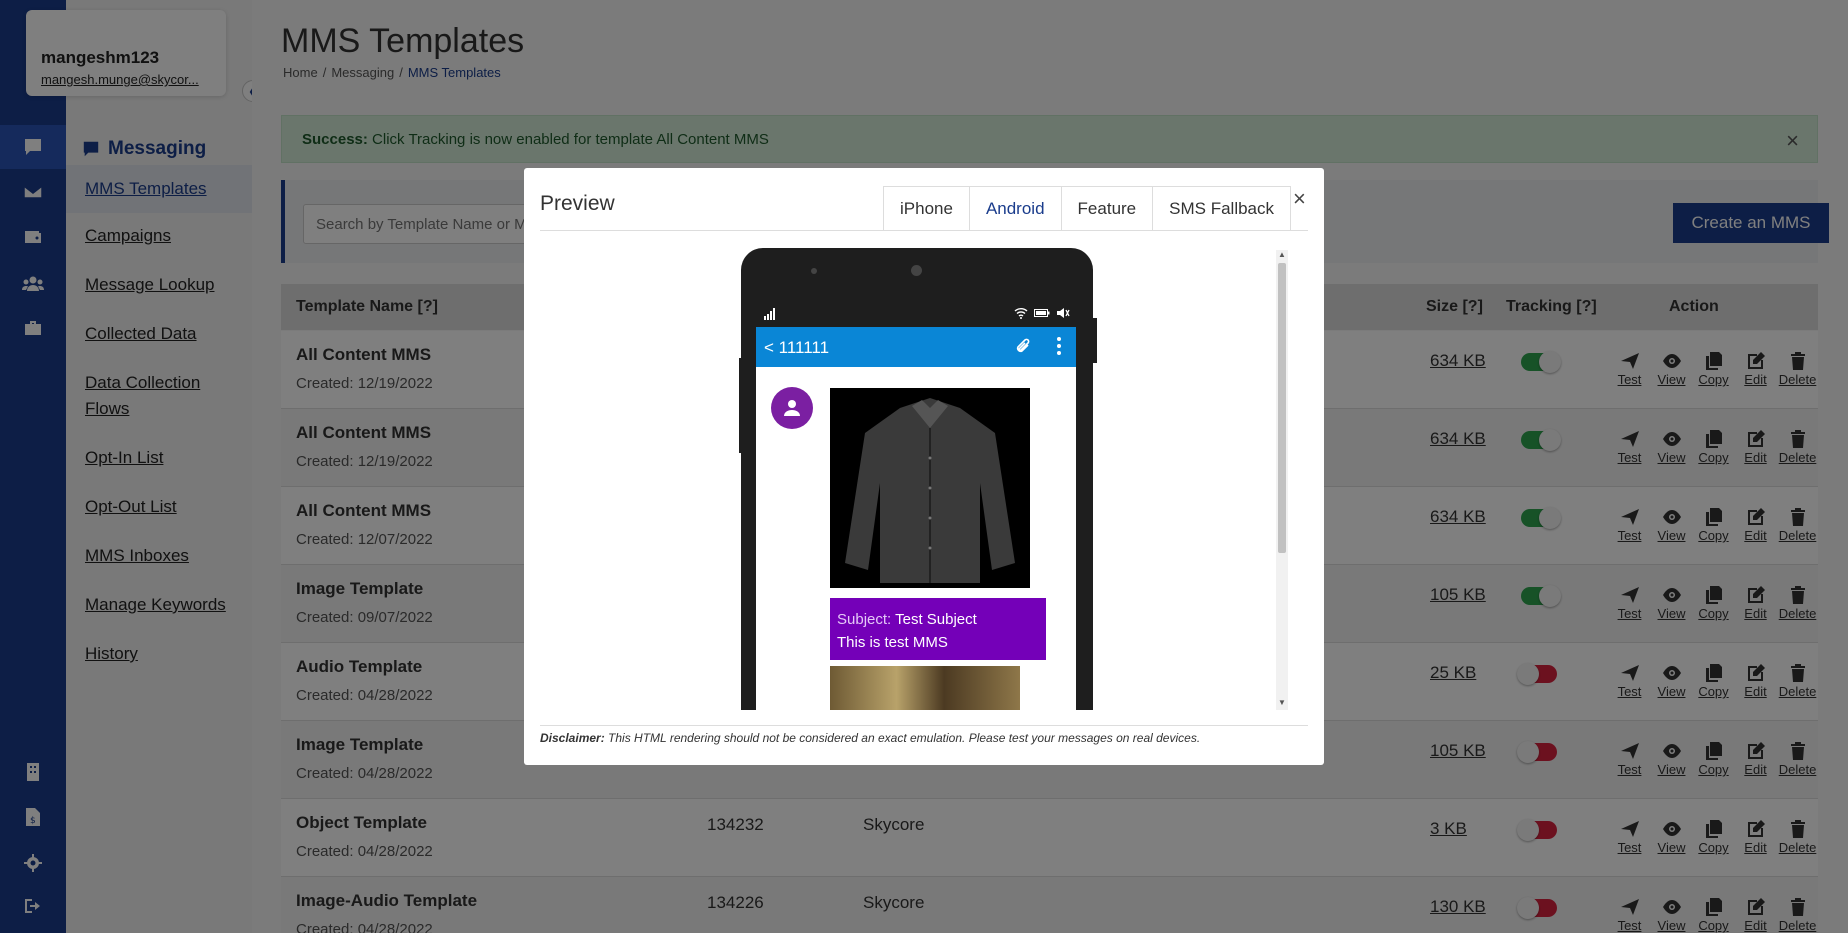 The width and height of the screenshot is (1848, 933). What do you see at coordinates (1021, 313) in the screenshot?
I see `wifi-icon` at bounding box center [1021, 313].